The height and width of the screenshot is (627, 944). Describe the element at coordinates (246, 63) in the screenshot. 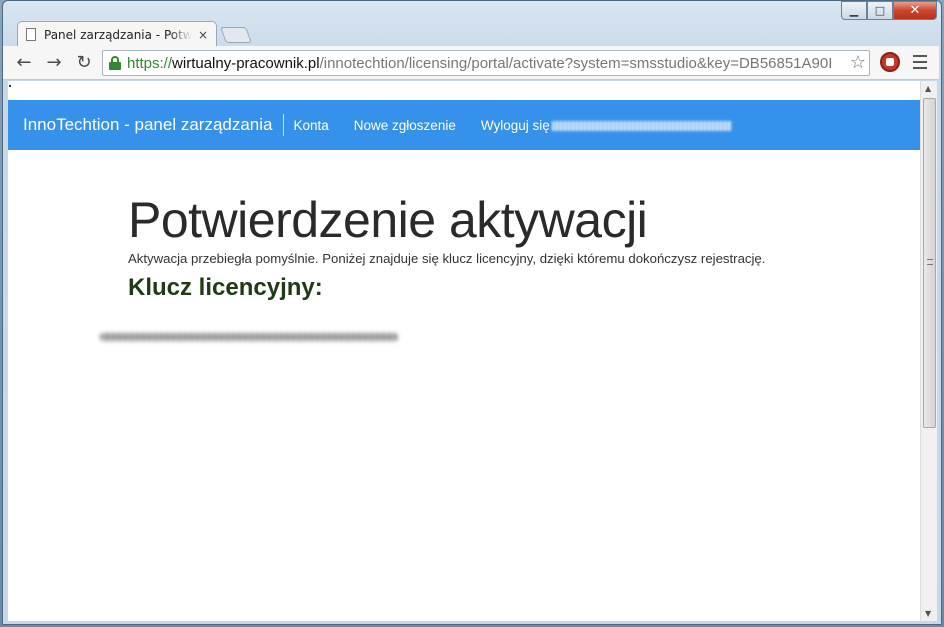

I see `url-host: wirtualny-pracownik.pl` at that location.